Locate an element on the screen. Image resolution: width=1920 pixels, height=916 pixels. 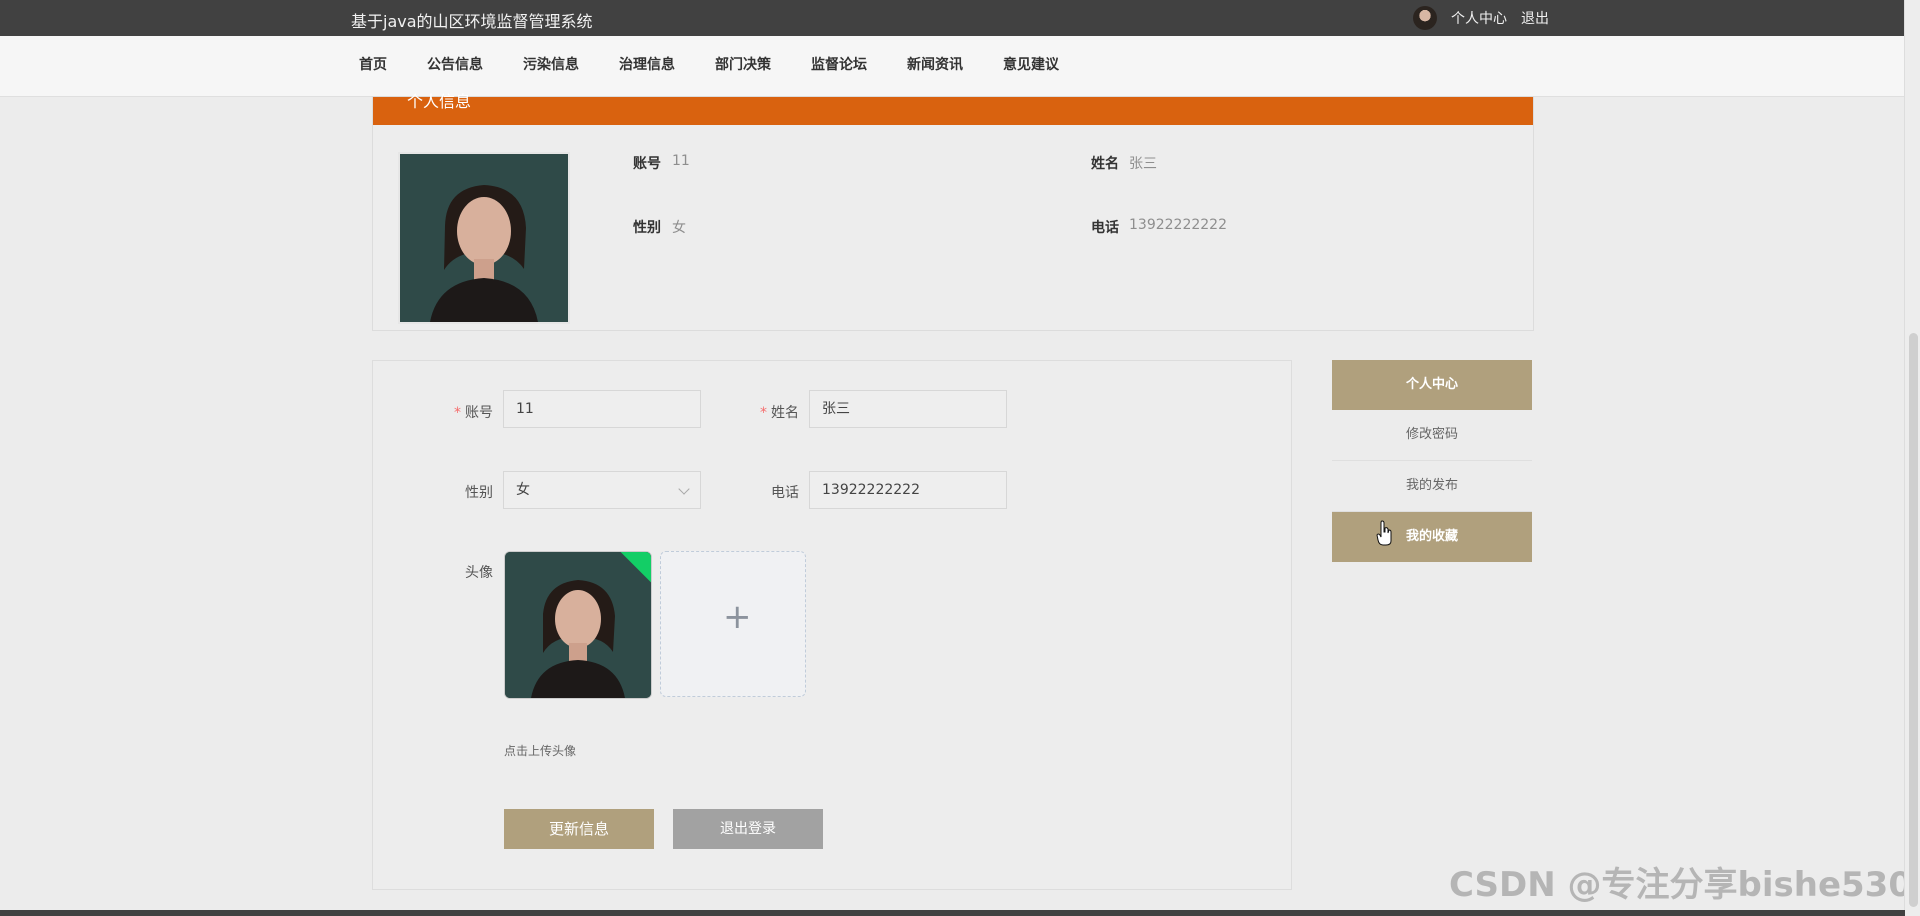
personal-center-link: 个人中心 is located at coordinates (1479, 18).